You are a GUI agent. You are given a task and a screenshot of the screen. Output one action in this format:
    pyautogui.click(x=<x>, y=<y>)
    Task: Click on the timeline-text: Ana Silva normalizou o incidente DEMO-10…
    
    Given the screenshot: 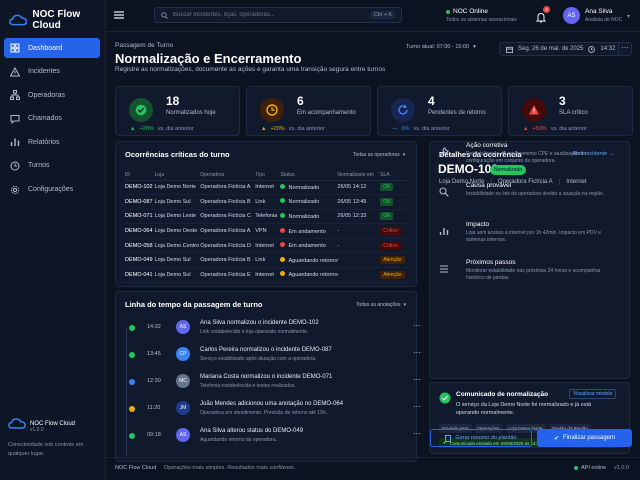 What is the action you would take?
    pyautogui.click(x=259, y=323)
    